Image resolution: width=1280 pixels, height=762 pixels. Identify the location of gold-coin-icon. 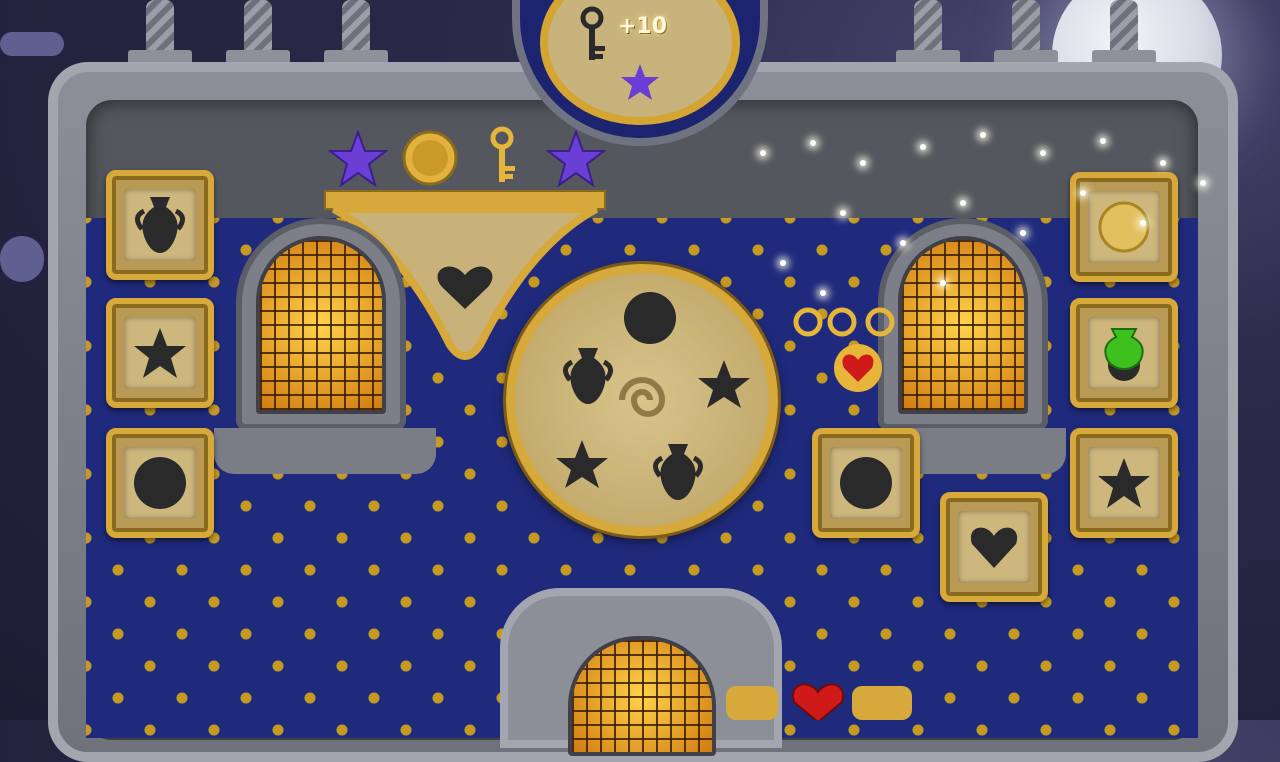
(430, 158).